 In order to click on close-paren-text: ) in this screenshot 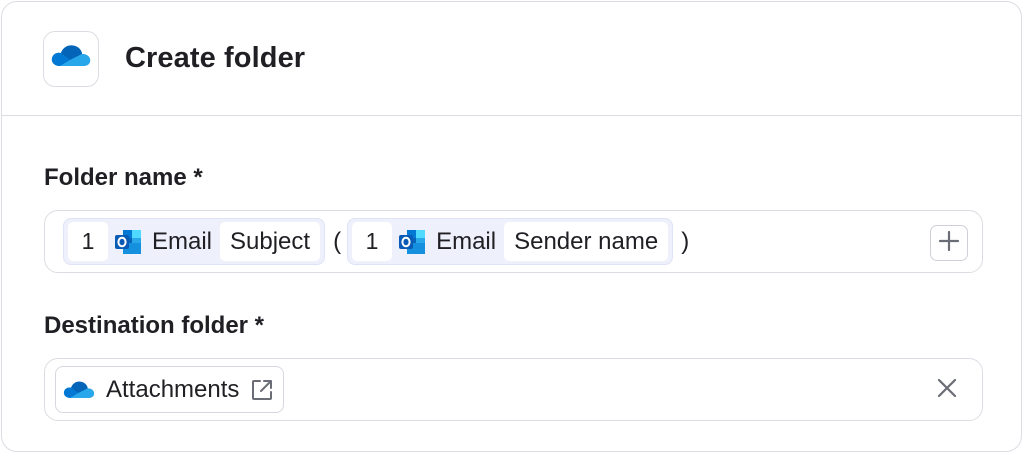, I will do `click(685, 241)`.